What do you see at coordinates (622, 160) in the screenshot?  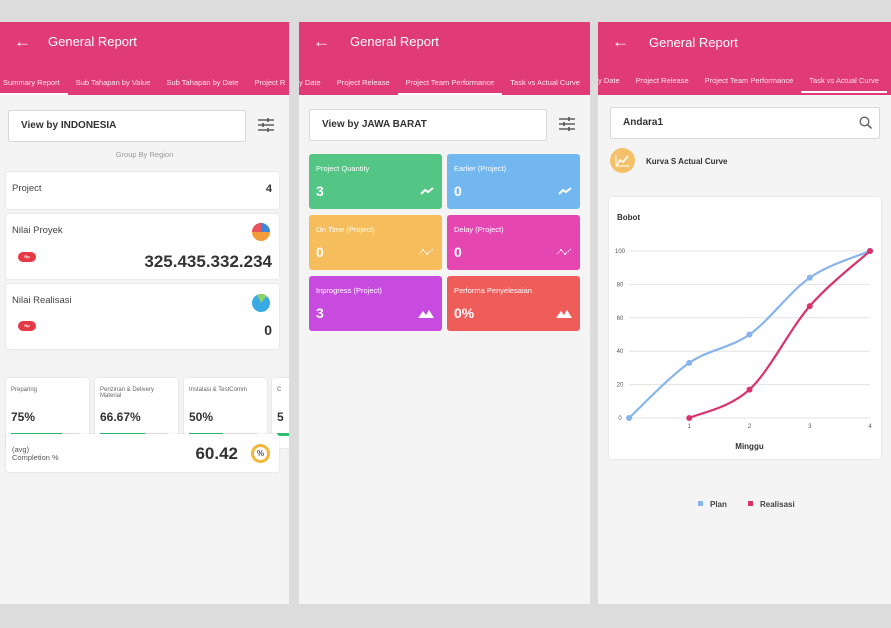 I see `curve-chart-icon` at bounding box center [622, 160].